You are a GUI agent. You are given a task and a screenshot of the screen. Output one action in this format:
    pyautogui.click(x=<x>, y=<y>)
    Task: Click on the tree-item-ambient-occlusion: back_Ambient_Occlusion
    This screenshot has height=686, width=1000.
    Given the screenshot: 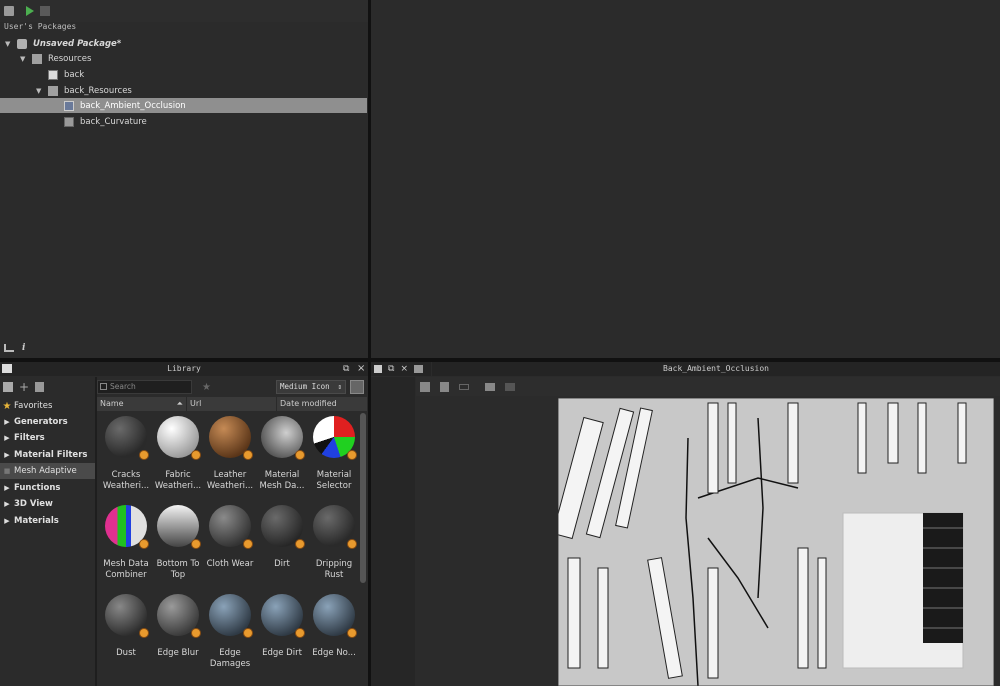 What is the action you would take?
    pyautogui.click(x=121, y=105)
    